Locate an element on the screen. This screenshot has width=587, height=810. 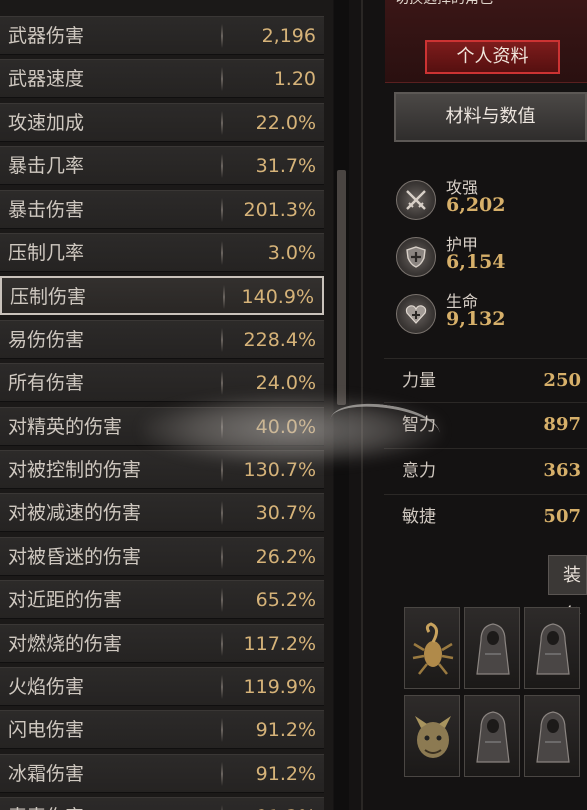
stat-label: 火焰伤害 is located at coordinates (46, 687).